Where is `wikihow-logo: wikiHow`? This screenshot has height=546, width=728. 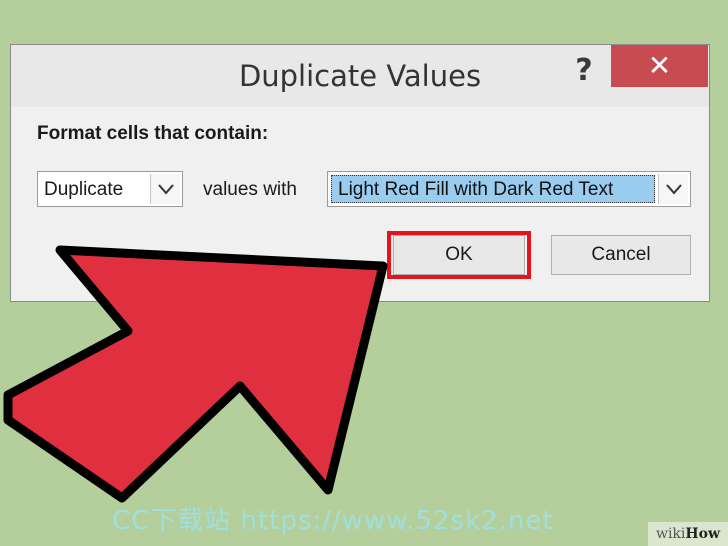 wikihow-logo: wikiHow is located at coordinates (688, 534).